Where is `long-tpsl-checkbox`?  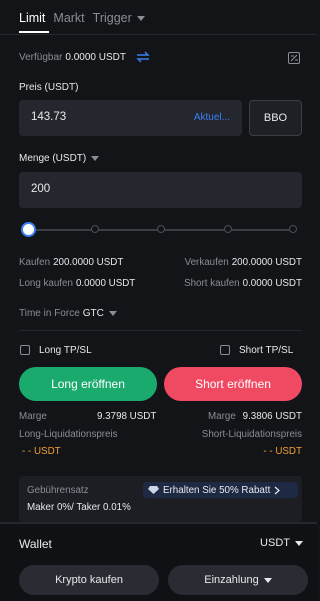
long-tpsl-checkbox is located at coordinates (25, 350).